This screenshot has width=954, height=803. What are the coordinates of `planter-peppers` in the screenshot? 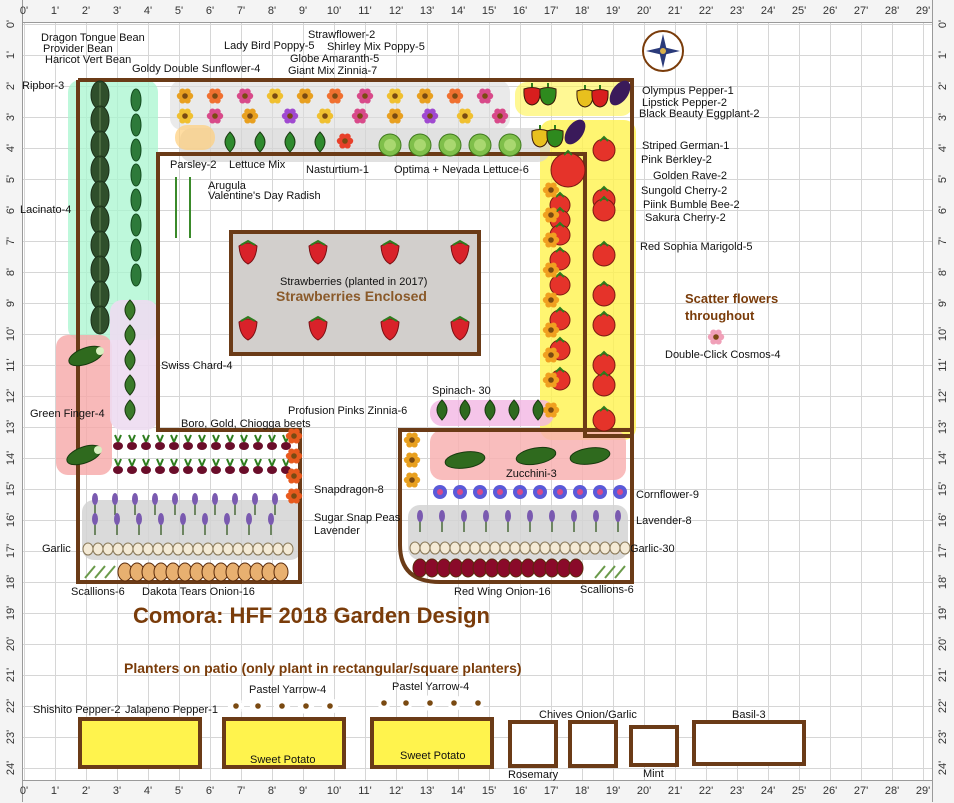 It's located at (140, 743).